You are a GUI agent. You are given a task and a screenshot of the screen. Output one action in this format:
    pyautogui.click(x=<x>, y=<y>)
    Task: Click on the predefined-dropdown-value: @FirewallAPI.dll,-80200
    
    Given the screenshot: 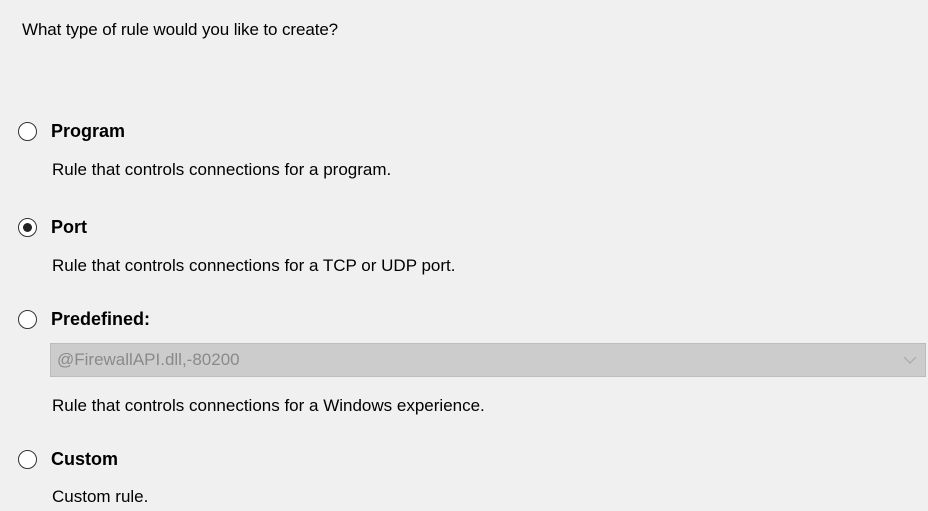 What is the action you would take?
    pyautogui.click(x=148, y=359)
    